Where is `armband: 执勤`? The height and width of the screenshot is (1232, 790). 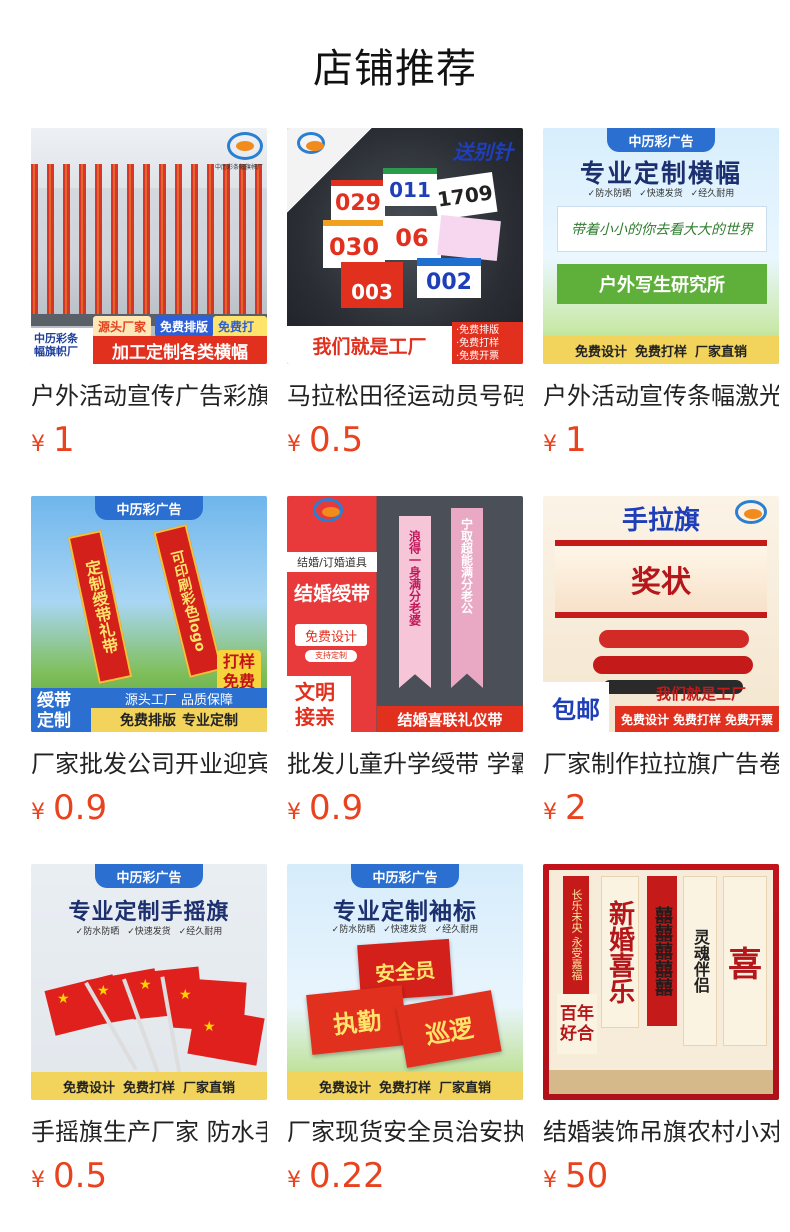 armband: 执勤 is located at coordinates (357, 1020).